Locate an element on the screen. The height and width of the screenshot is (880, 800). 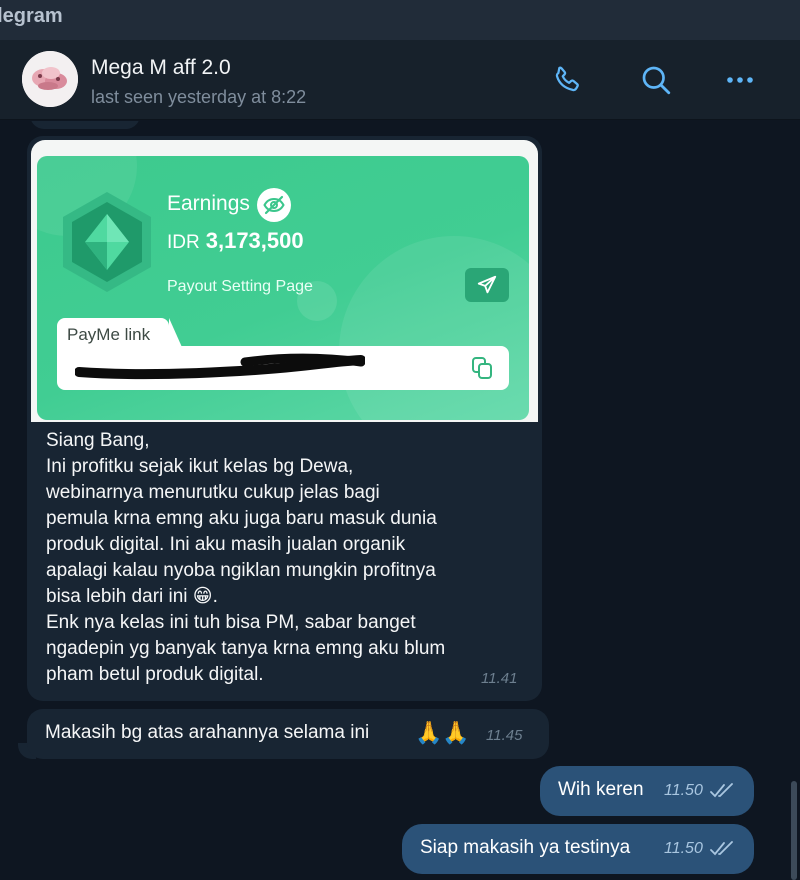
previous-message-bubble is located at coordinates (85, 125).